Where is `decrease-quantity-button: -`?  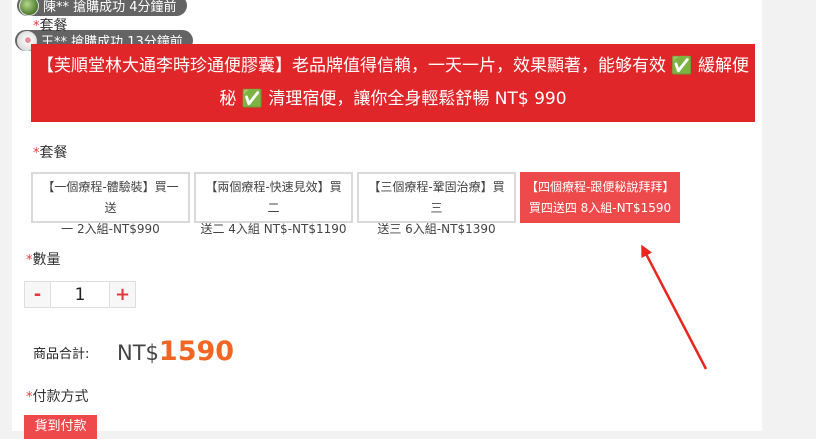
decrease-quantity-button: - is located at coordinates (38, 294).